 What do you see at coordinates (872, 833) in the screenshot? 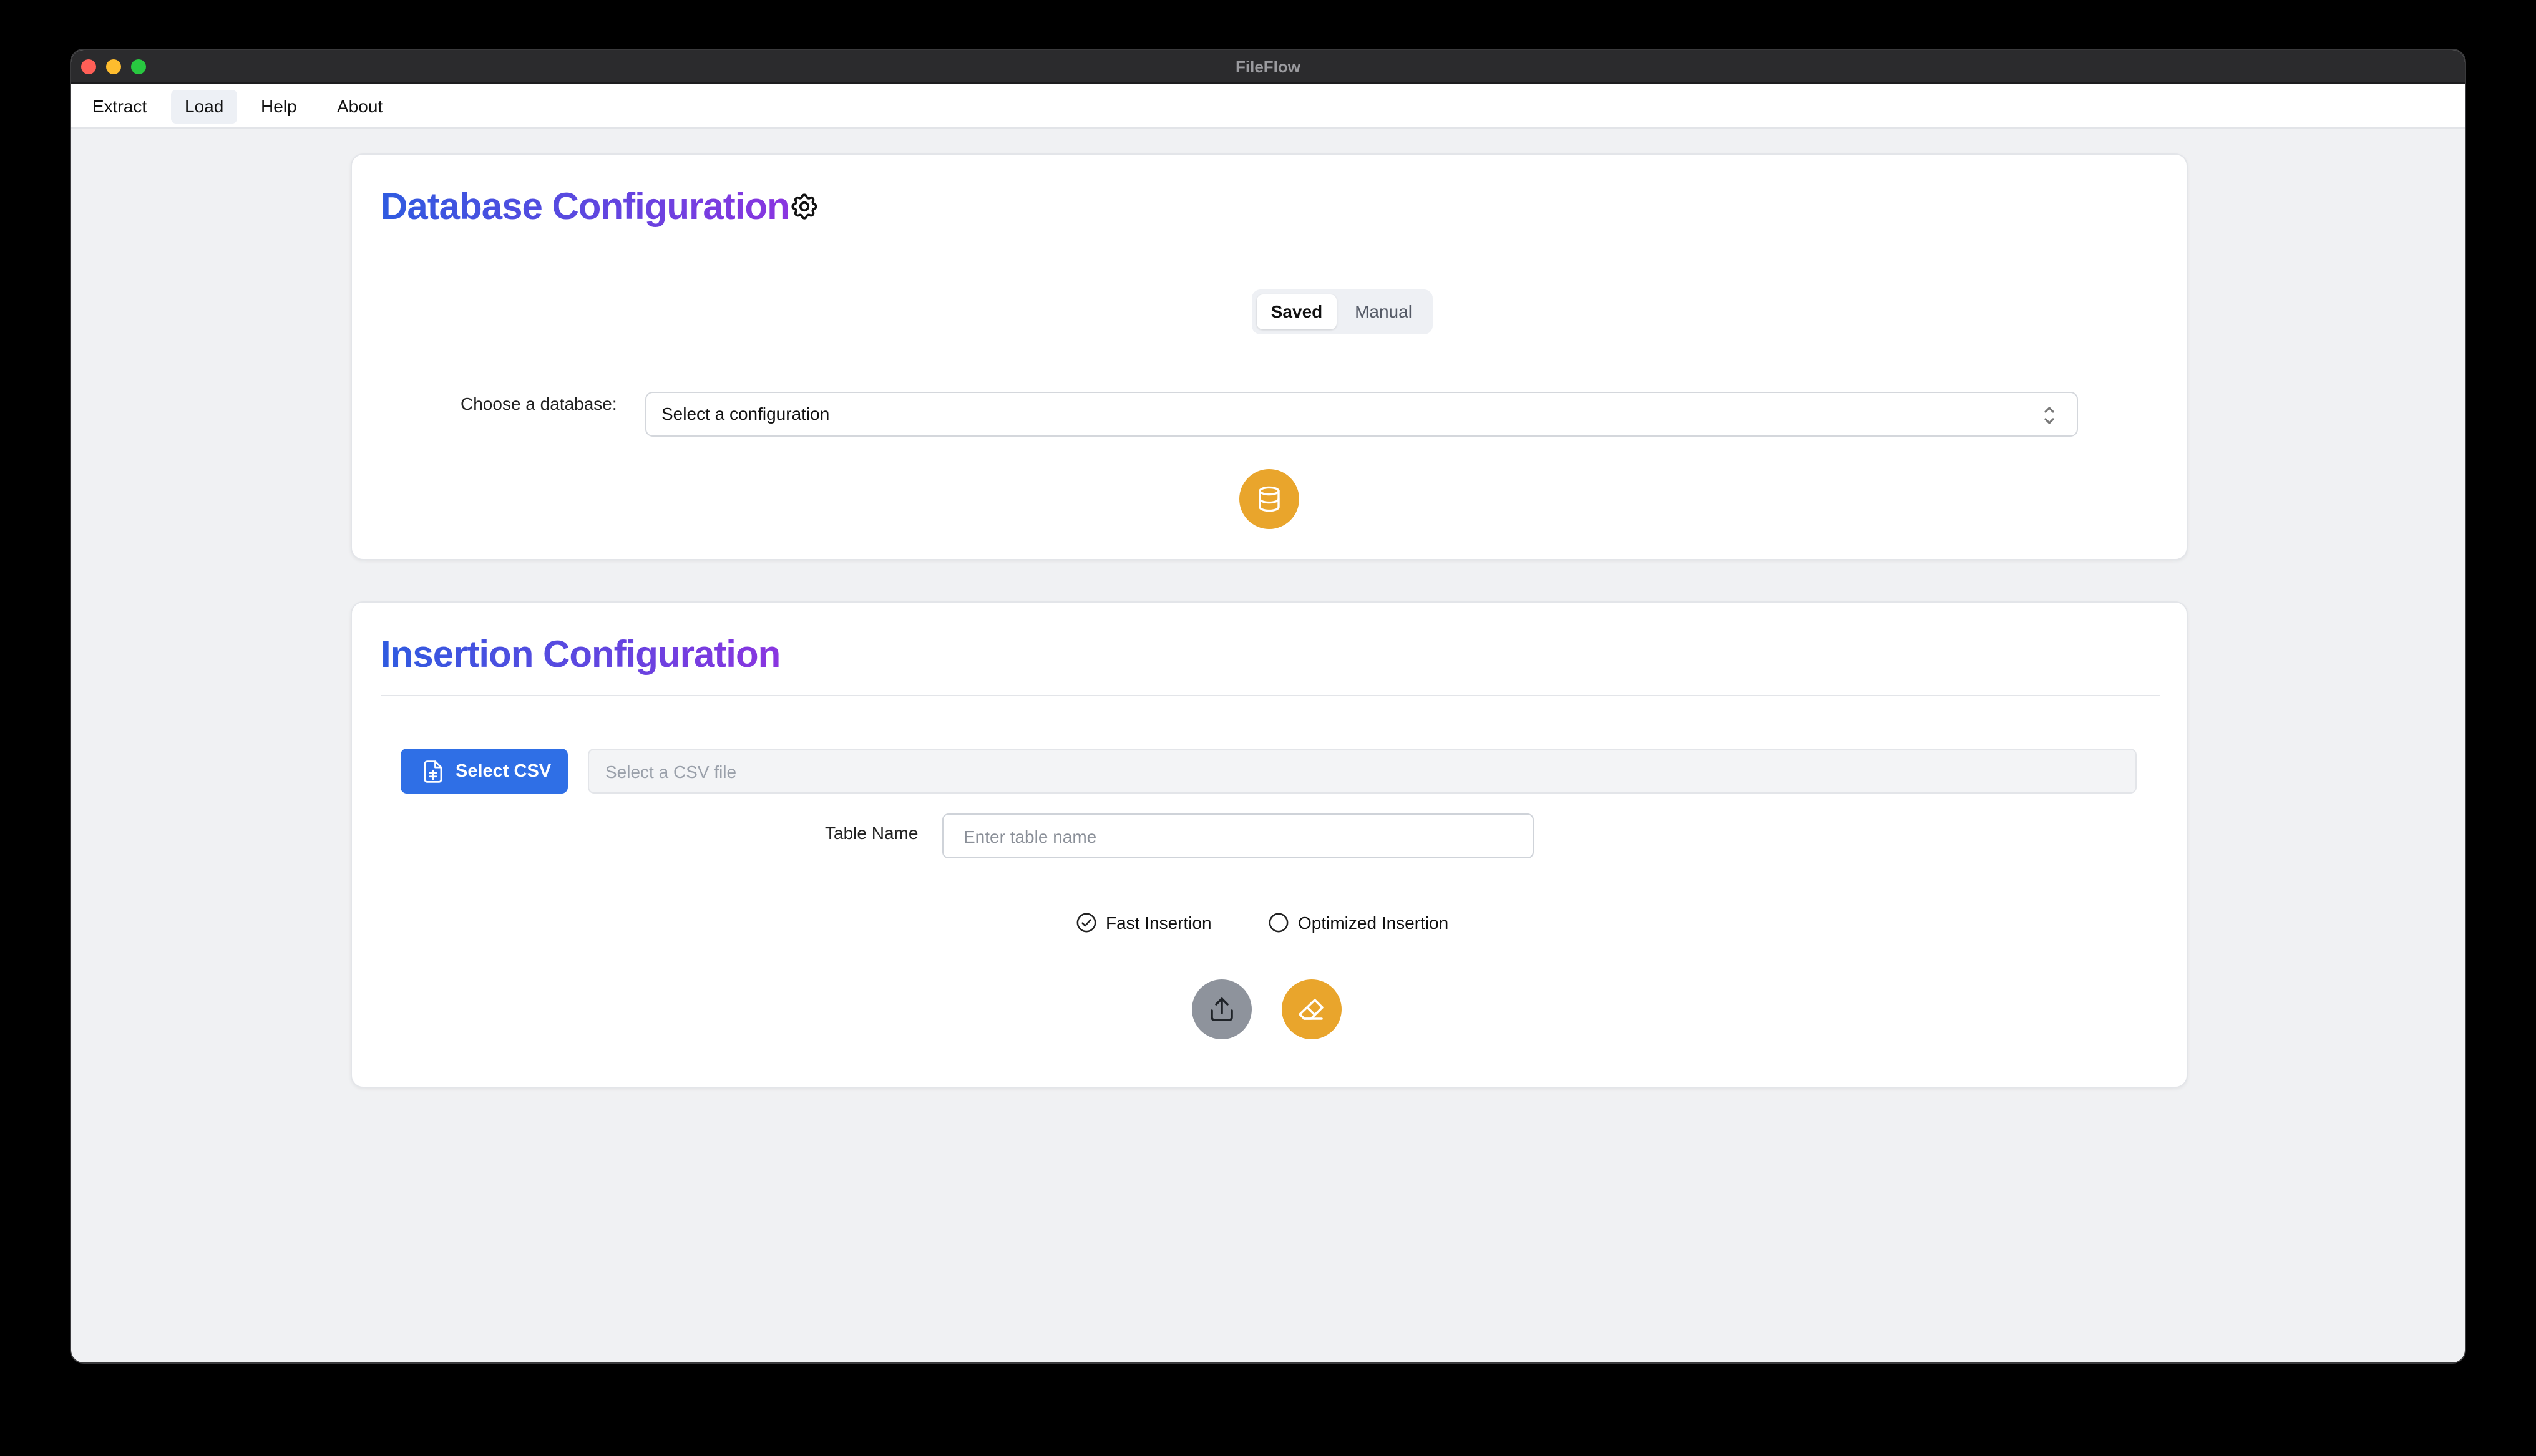
I see `table-name-label: Table Name` at bounding box center [872, 833].